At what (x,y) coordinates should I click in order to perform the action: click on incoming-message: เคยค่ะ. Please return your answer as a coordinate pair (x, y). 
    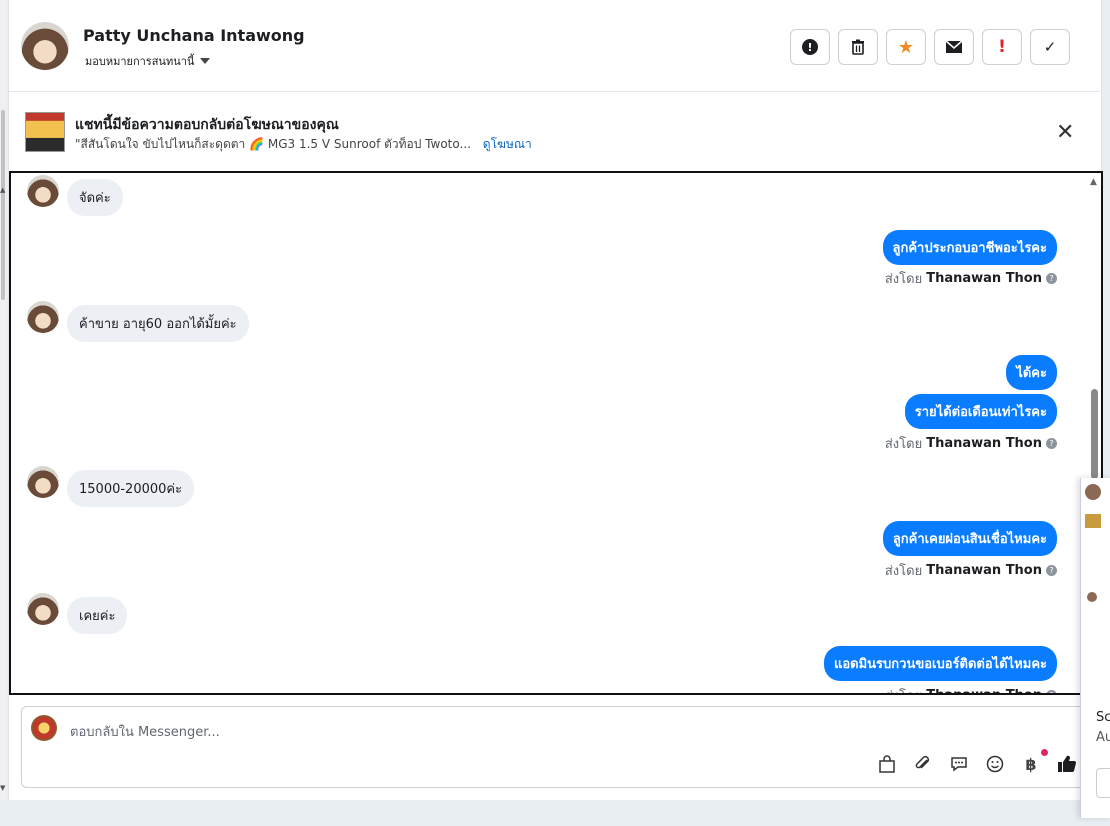
    Looking at the image, I should click on (77, 613).